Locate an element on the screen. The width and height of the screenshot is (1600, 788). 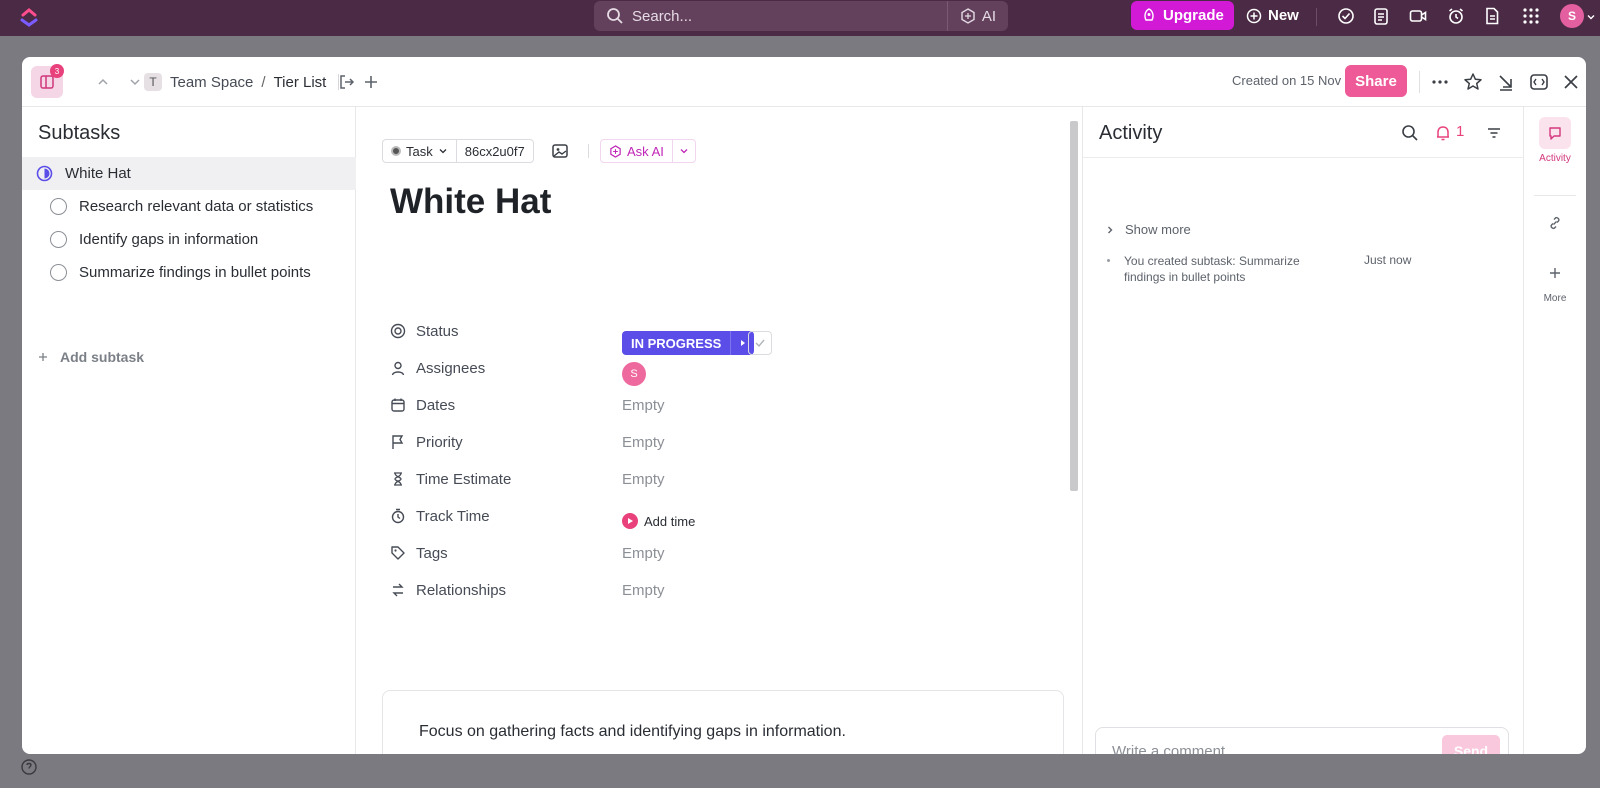
more-horizontal-icon is located at coordinates (1440, 82).